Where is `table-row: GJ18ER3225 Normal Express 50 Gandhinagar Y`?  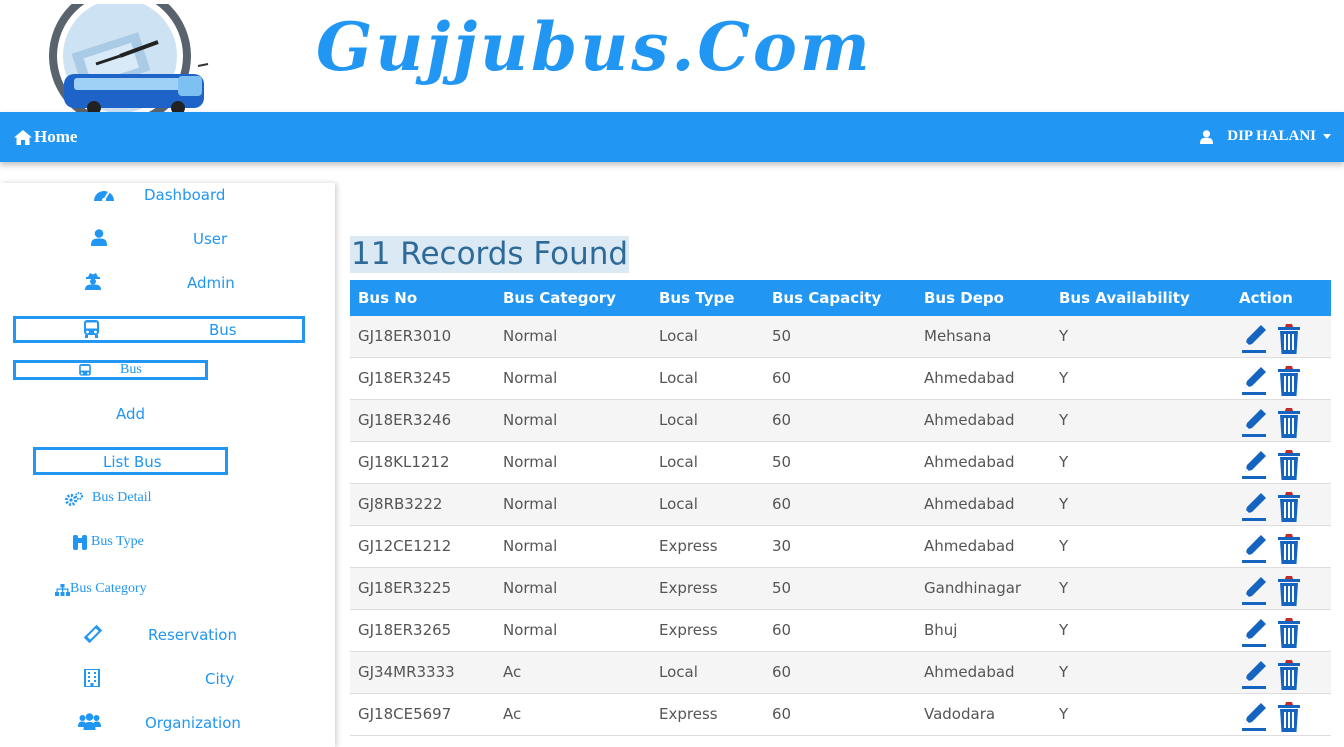 table-row: GJ18ER3225 Normal Express 50 Gandhinagar Y is located at coordinates (840, 589).